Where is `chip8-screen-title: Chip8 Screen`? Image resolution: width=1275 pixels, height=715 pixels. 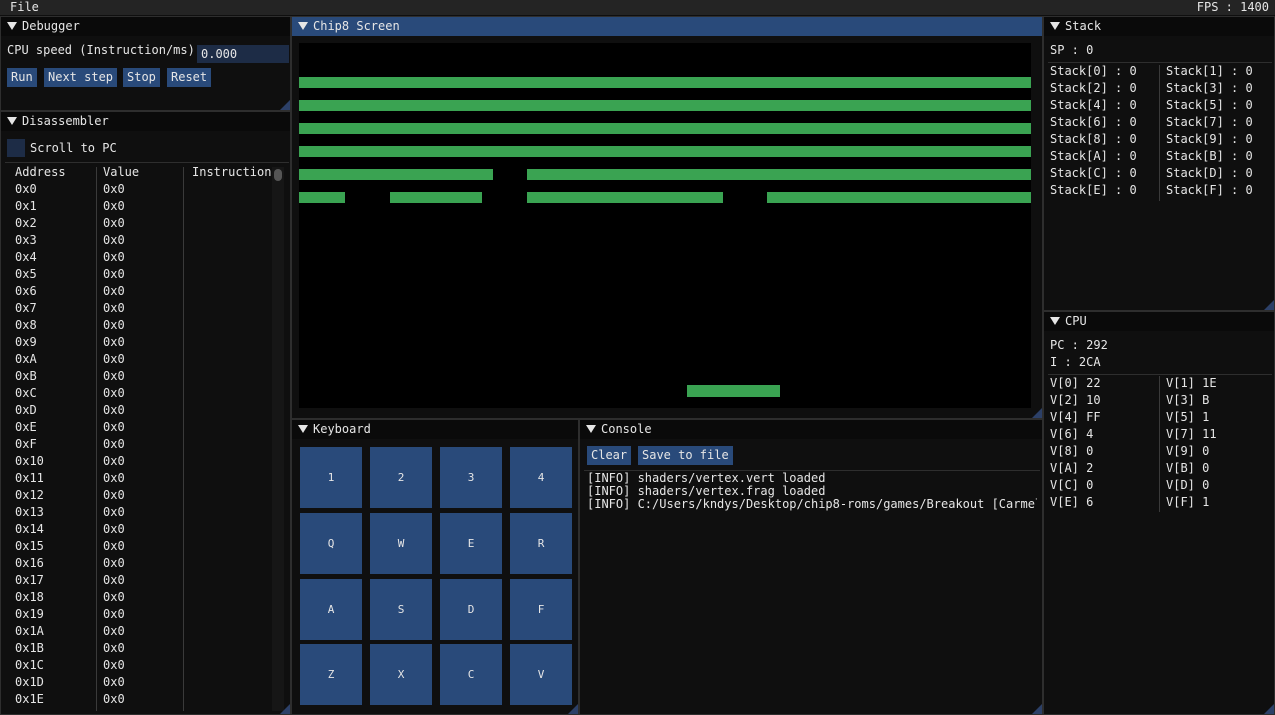 chip8-screen-title: Chip8 Screen is located at coordinates (667, 26).